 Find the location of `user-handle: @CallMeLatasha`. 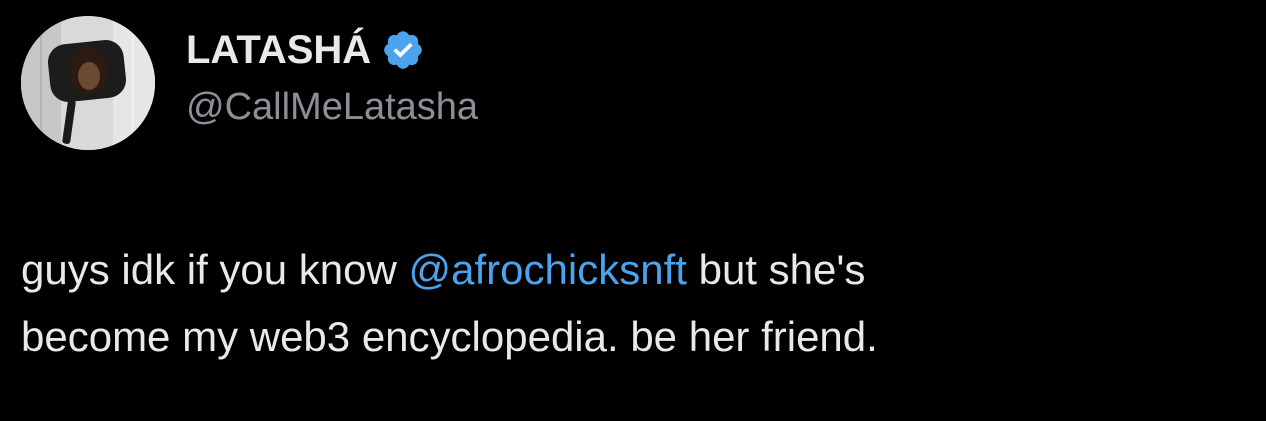

user-handle: @CallMeLatasha is located at coordinates (332, 107).